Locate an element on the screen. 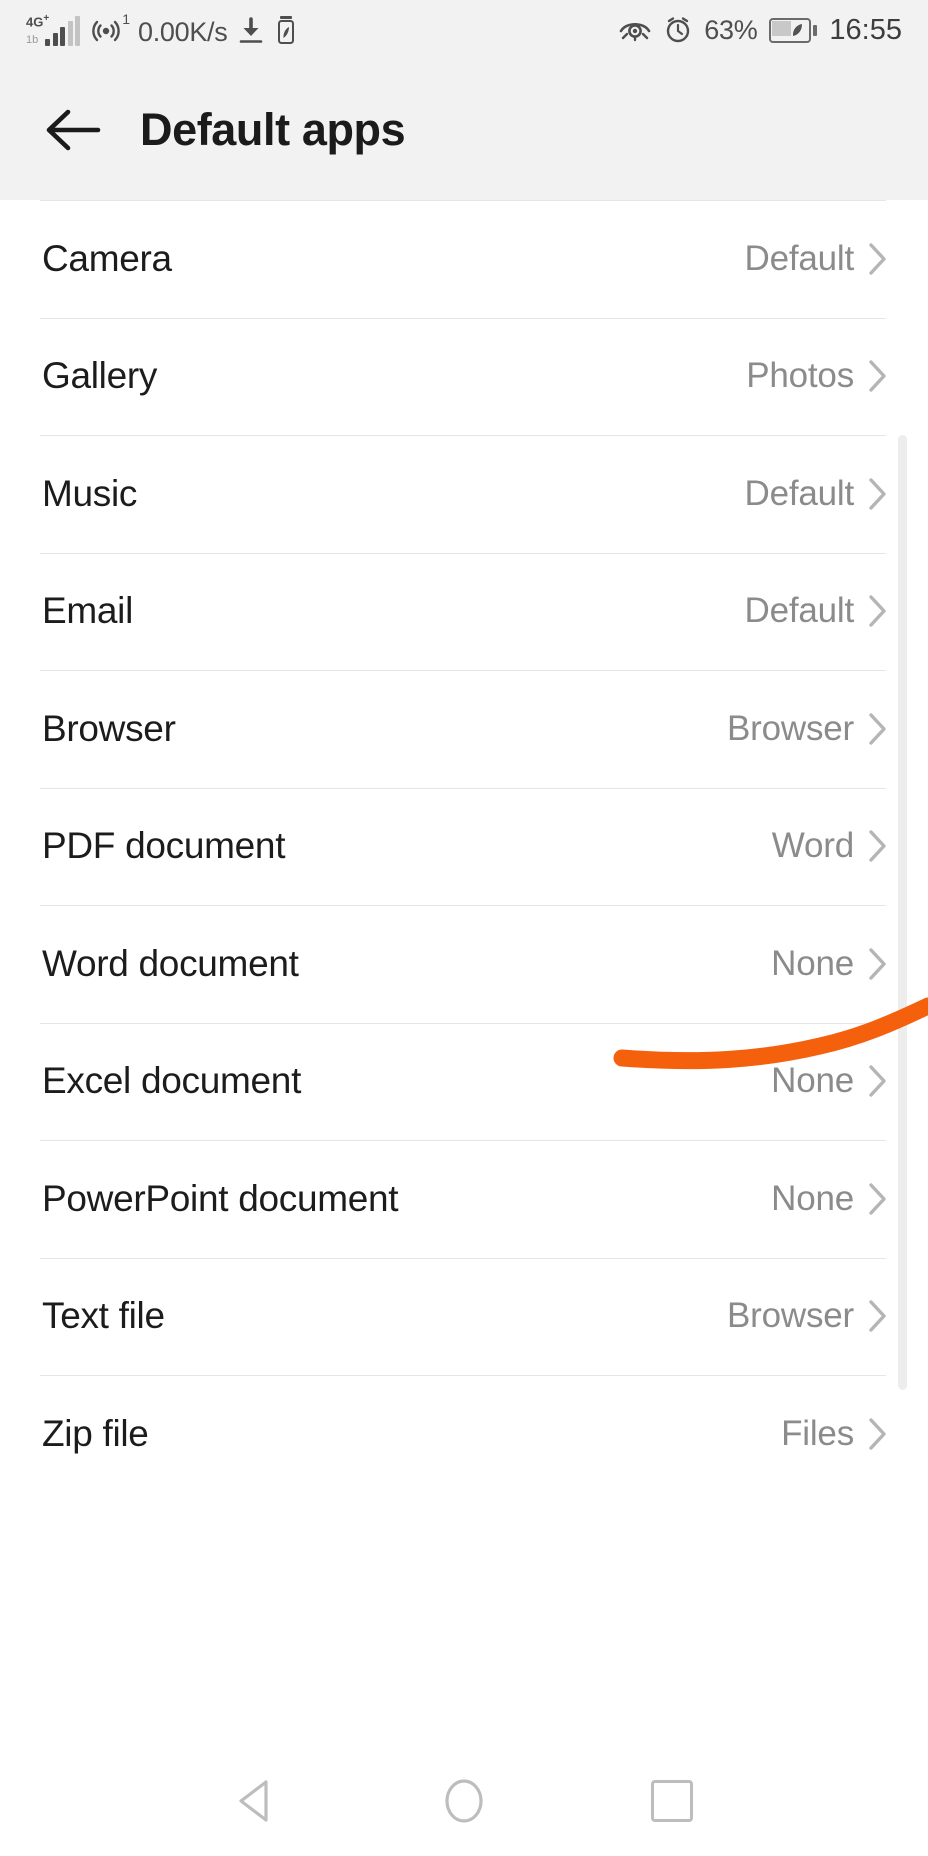 Image resolution: width=928 pixels, height=1856 pixels. eye-comfort-icon is located at coordinates (635, 30).